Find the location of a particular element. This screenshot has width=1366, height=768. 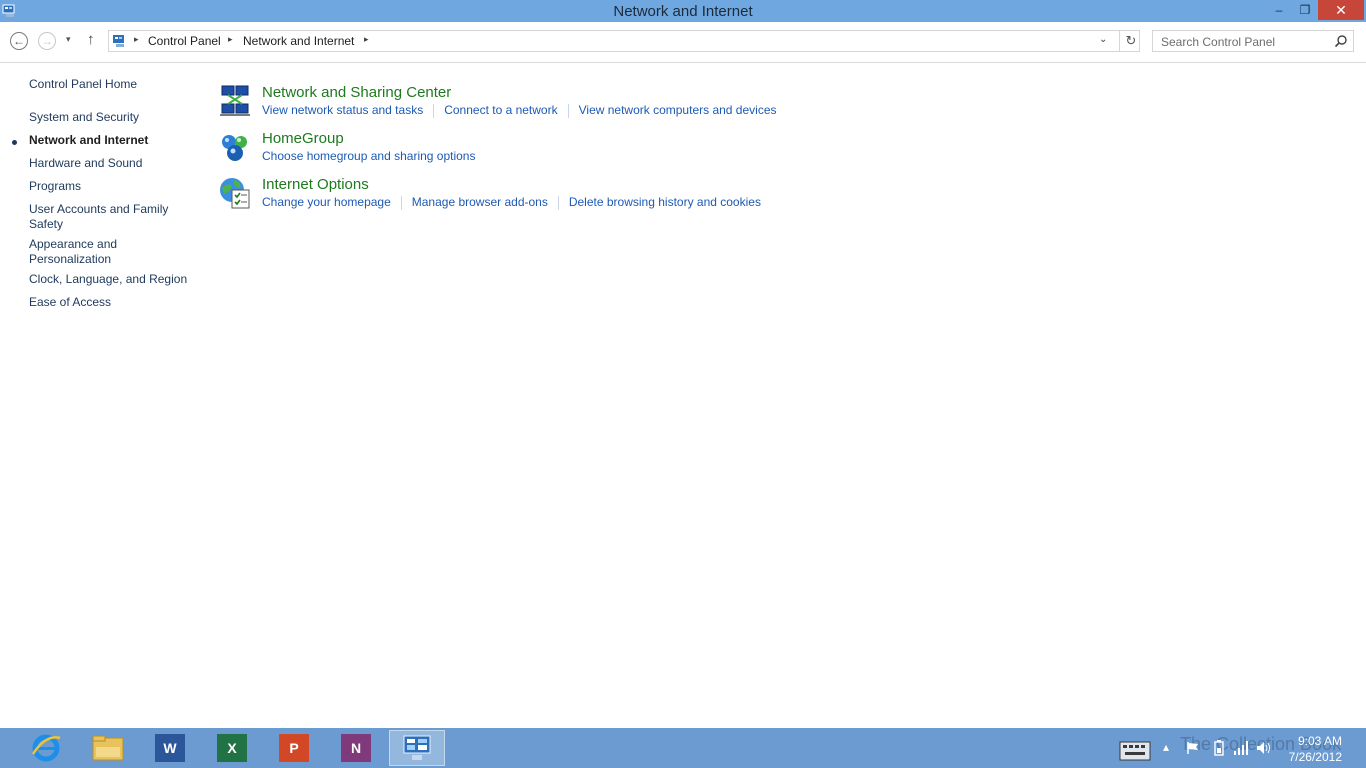

connect-to-network-link: Connect to a network is located at coordinates (500, 110).